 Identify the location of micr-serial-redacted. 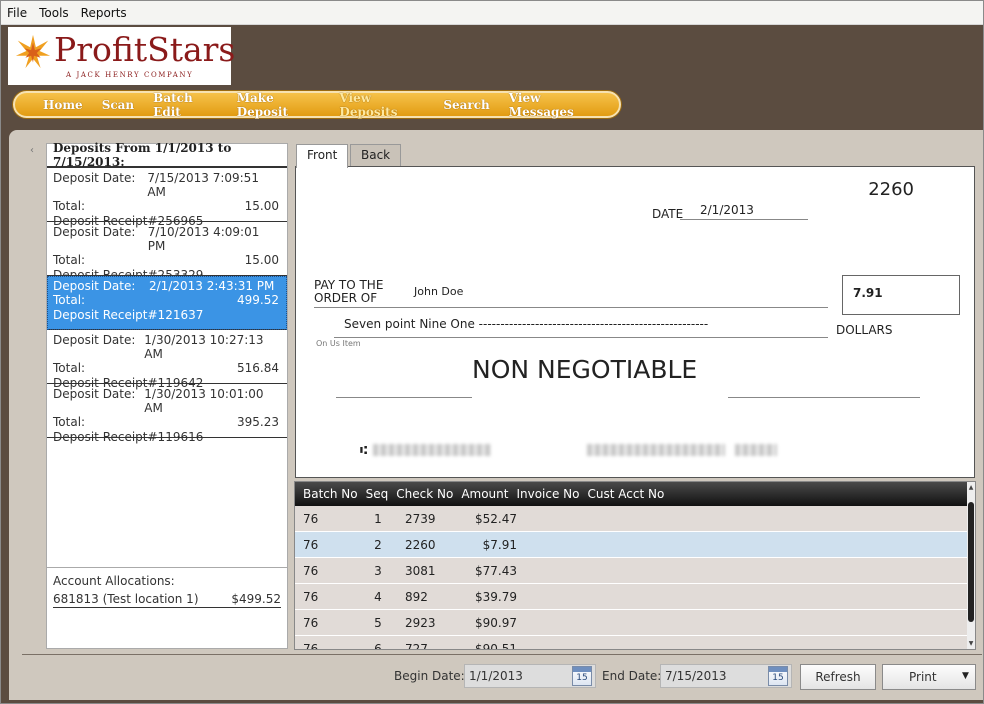
(756, 450).